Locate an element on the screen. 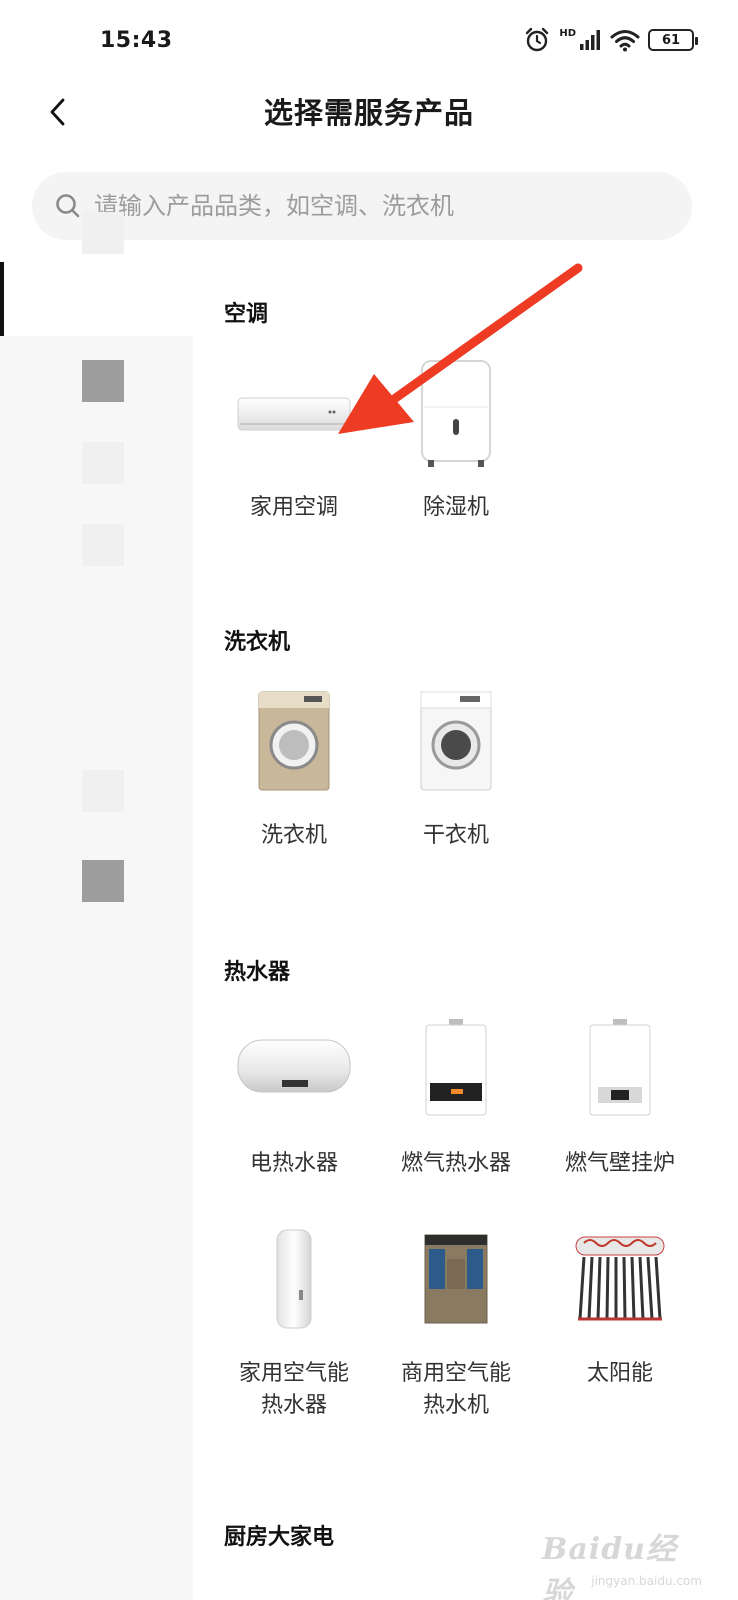  header: 选择需服务产品 is located at coordinates (369, 129).